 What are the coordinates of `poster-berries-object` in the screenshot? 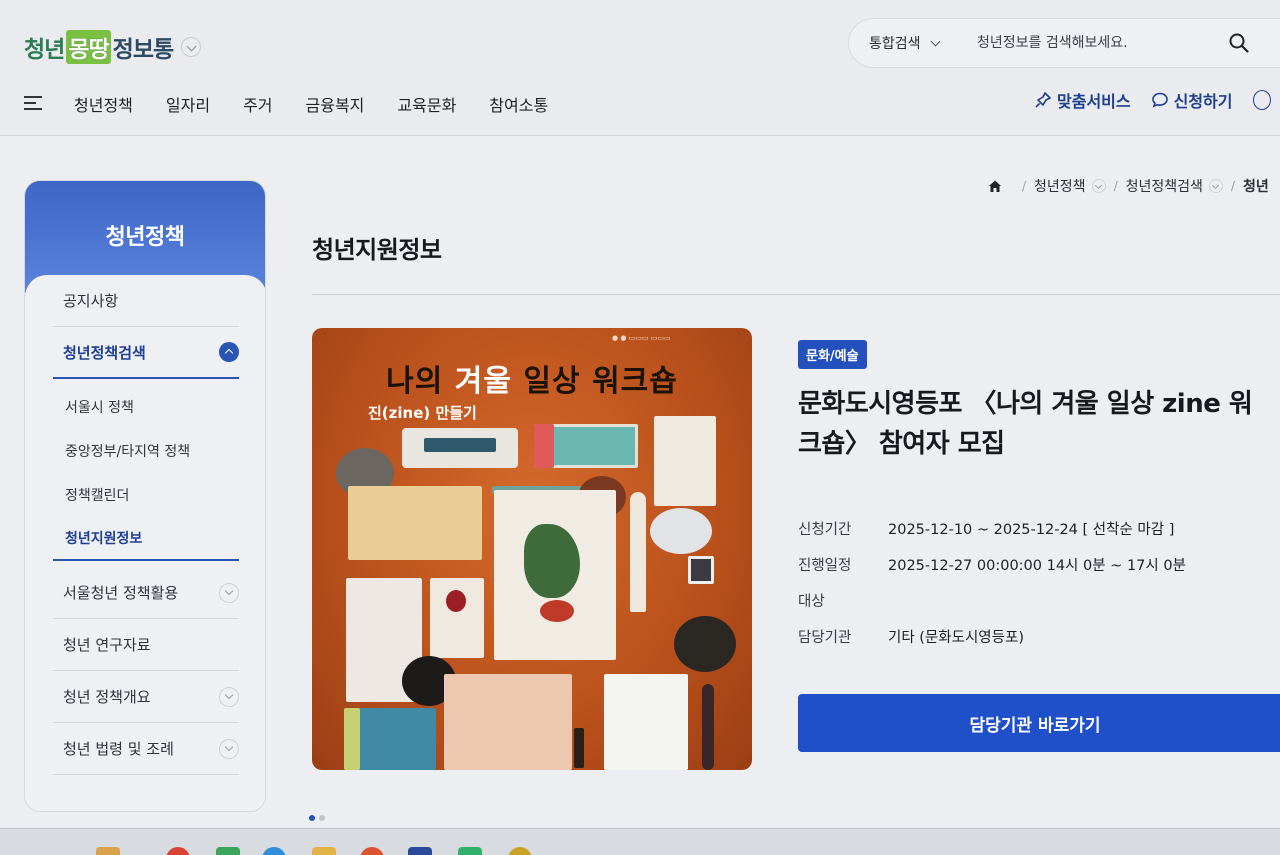 It's located at (557, 611).